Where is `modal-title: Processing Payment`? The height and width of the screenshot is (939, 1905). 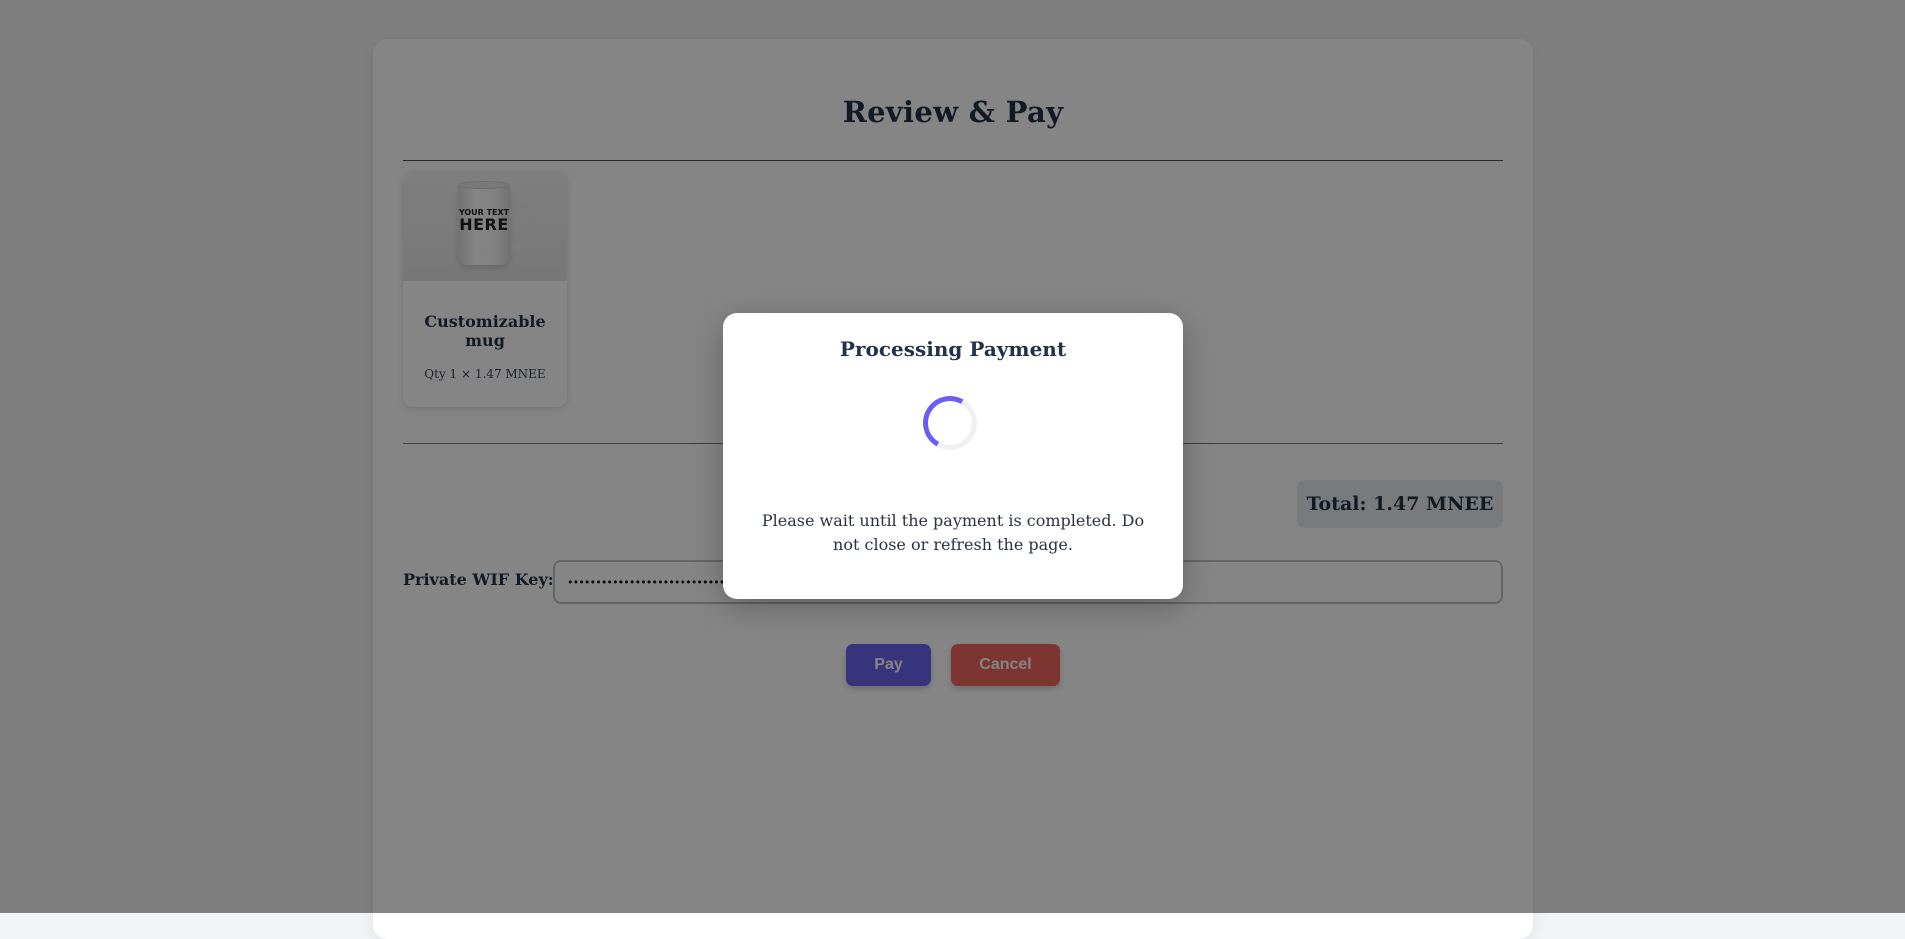
modal-title: Processing Payment is located at coordinates (953, 349).